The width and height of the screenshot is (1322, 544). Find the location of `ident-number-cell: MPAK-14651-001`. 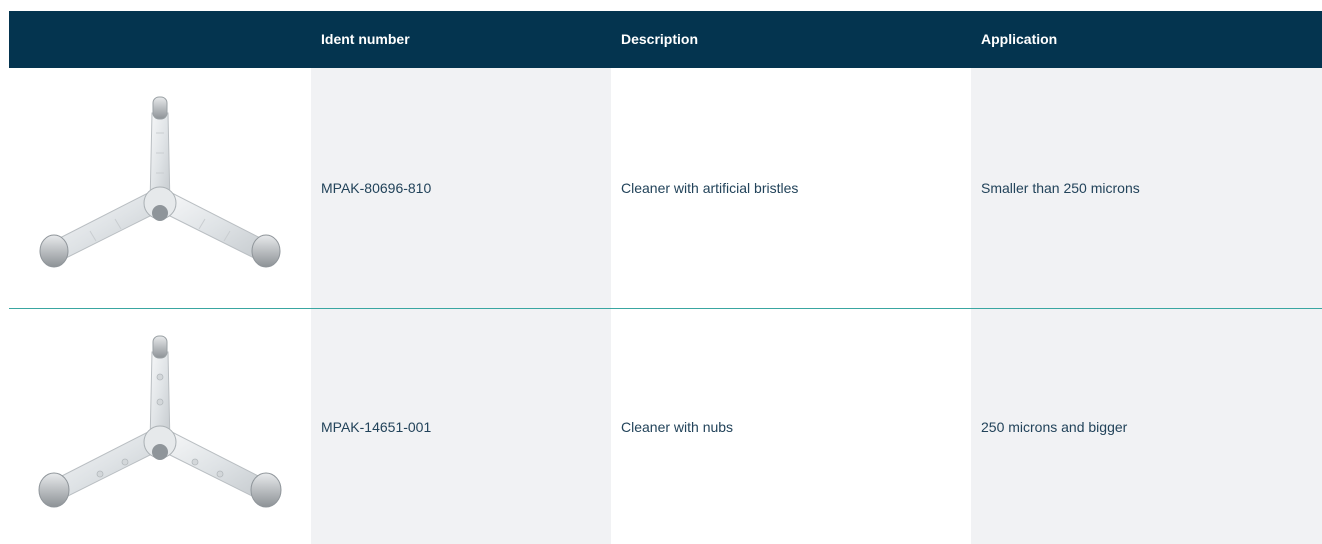

ident-number-cell: MPAK-14651-001 is located at coordinates (461, 426).